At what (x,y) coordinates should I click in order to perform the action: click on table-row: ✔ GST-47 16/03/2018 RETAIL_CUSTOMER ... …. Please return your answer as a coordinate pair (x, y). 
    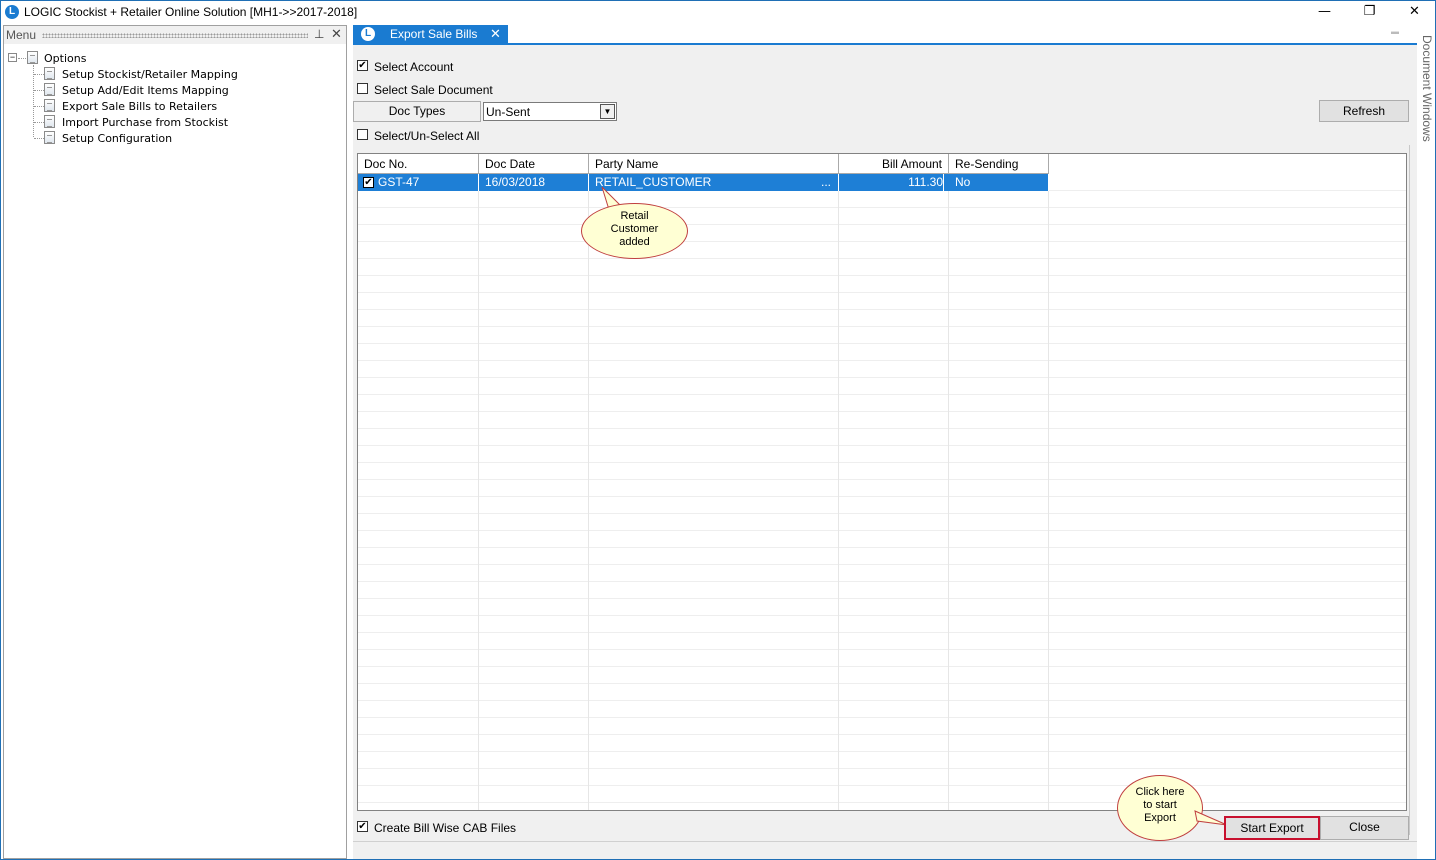
    Looking at the image, I should click on (703, 182).